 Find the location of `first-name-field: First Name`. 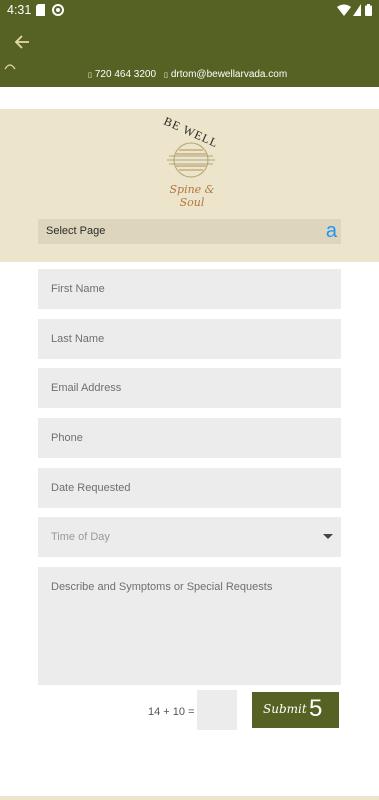

first-name-field: First Name is located at coordinates (189, 289).